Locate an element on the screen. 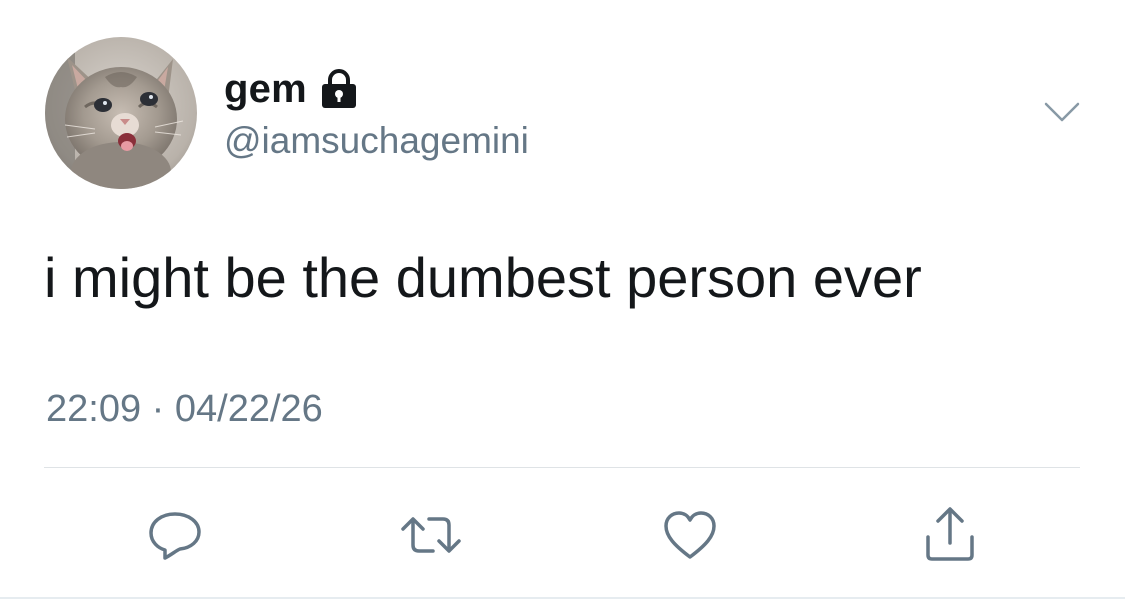 The height and width of the screenshot is (601, 1125). like-button is located at coordinates (690, 535).